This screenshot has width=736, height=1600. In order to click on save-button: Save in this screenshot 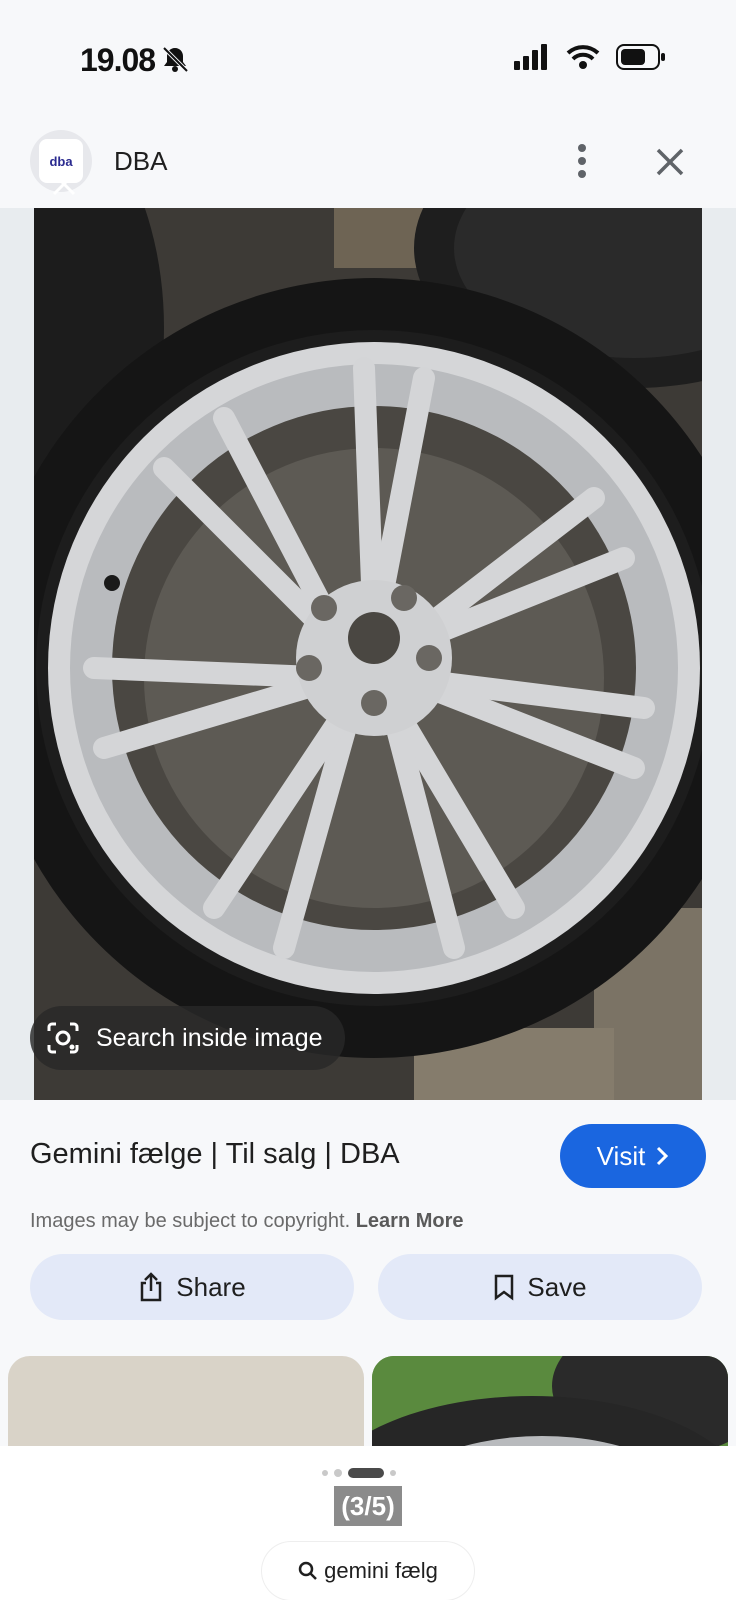, I will do `click(540, 1287)`.